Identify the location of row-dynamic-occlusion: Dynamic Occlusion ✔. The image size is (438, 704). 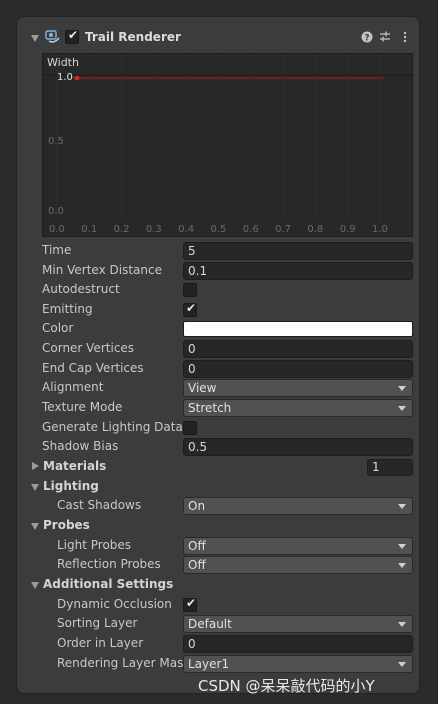
(219, 605).